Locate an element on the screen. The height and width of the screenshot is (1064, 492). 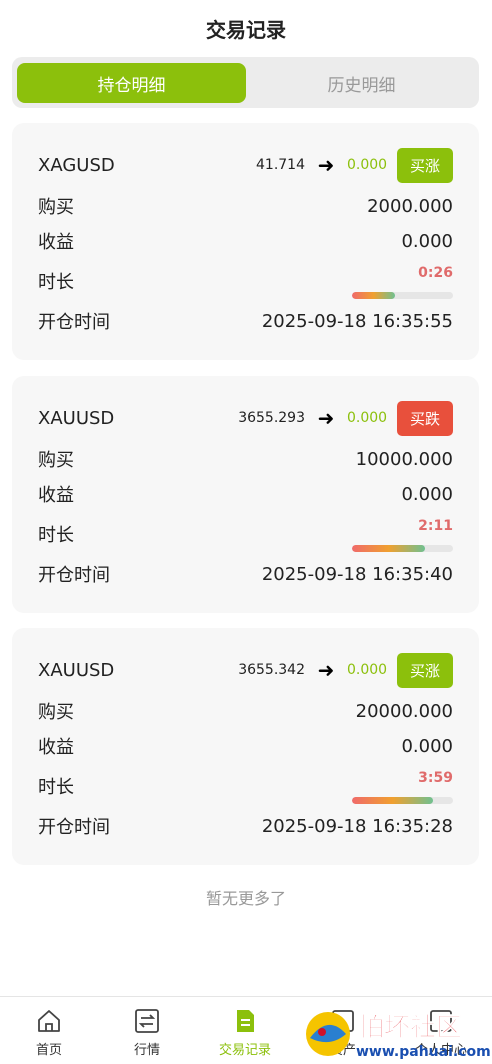
tabbar-item-home: 首页 is located at coordinates (49, 1030).